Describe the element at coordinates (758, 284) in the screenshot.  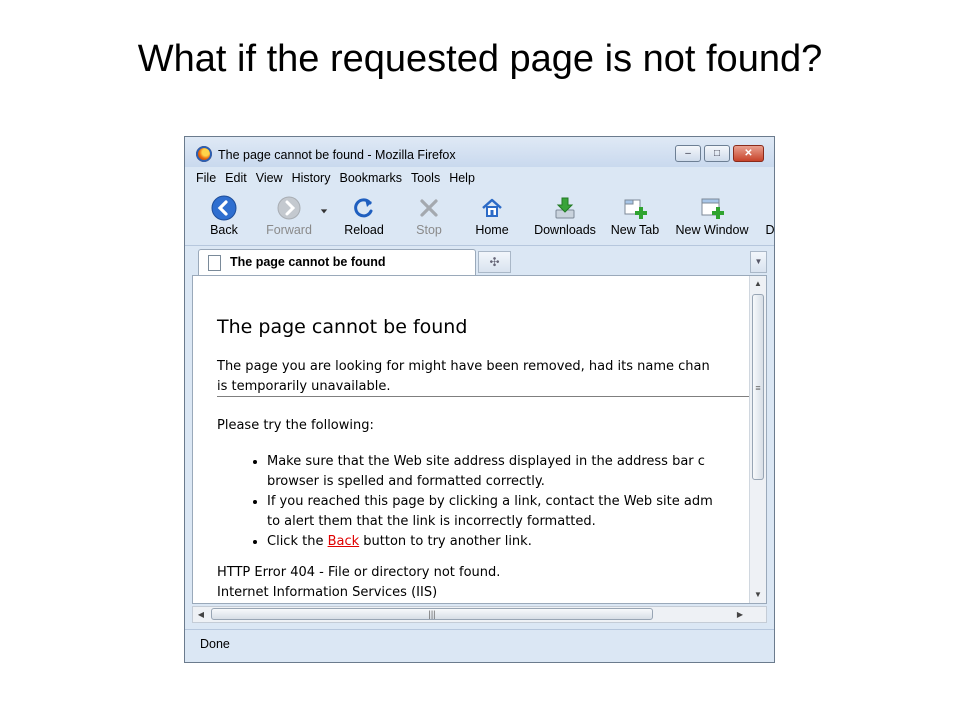
I see `scroll-up-arrow-icon: ▲` at that location.